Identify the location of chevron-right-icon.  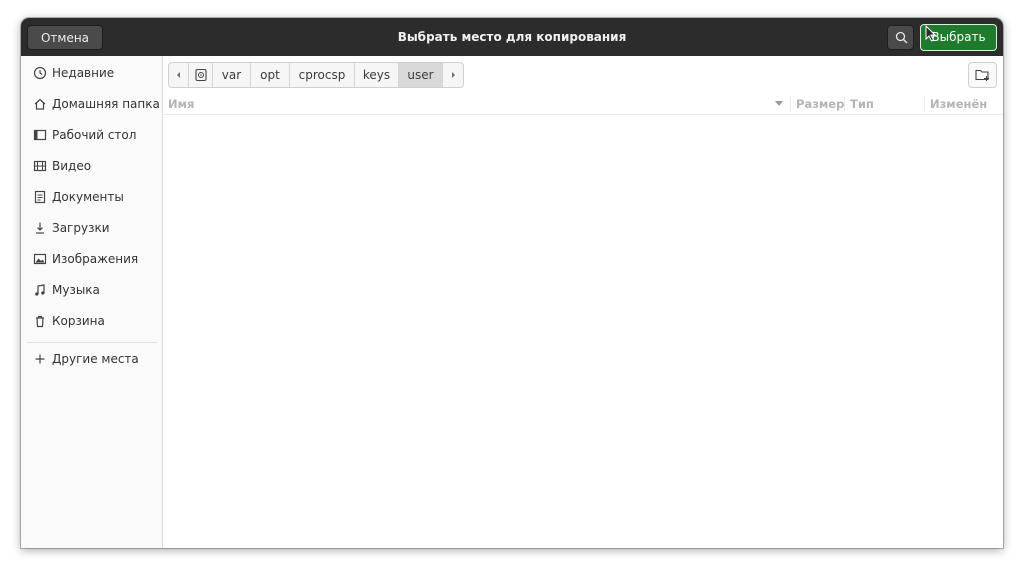
(453, 75).